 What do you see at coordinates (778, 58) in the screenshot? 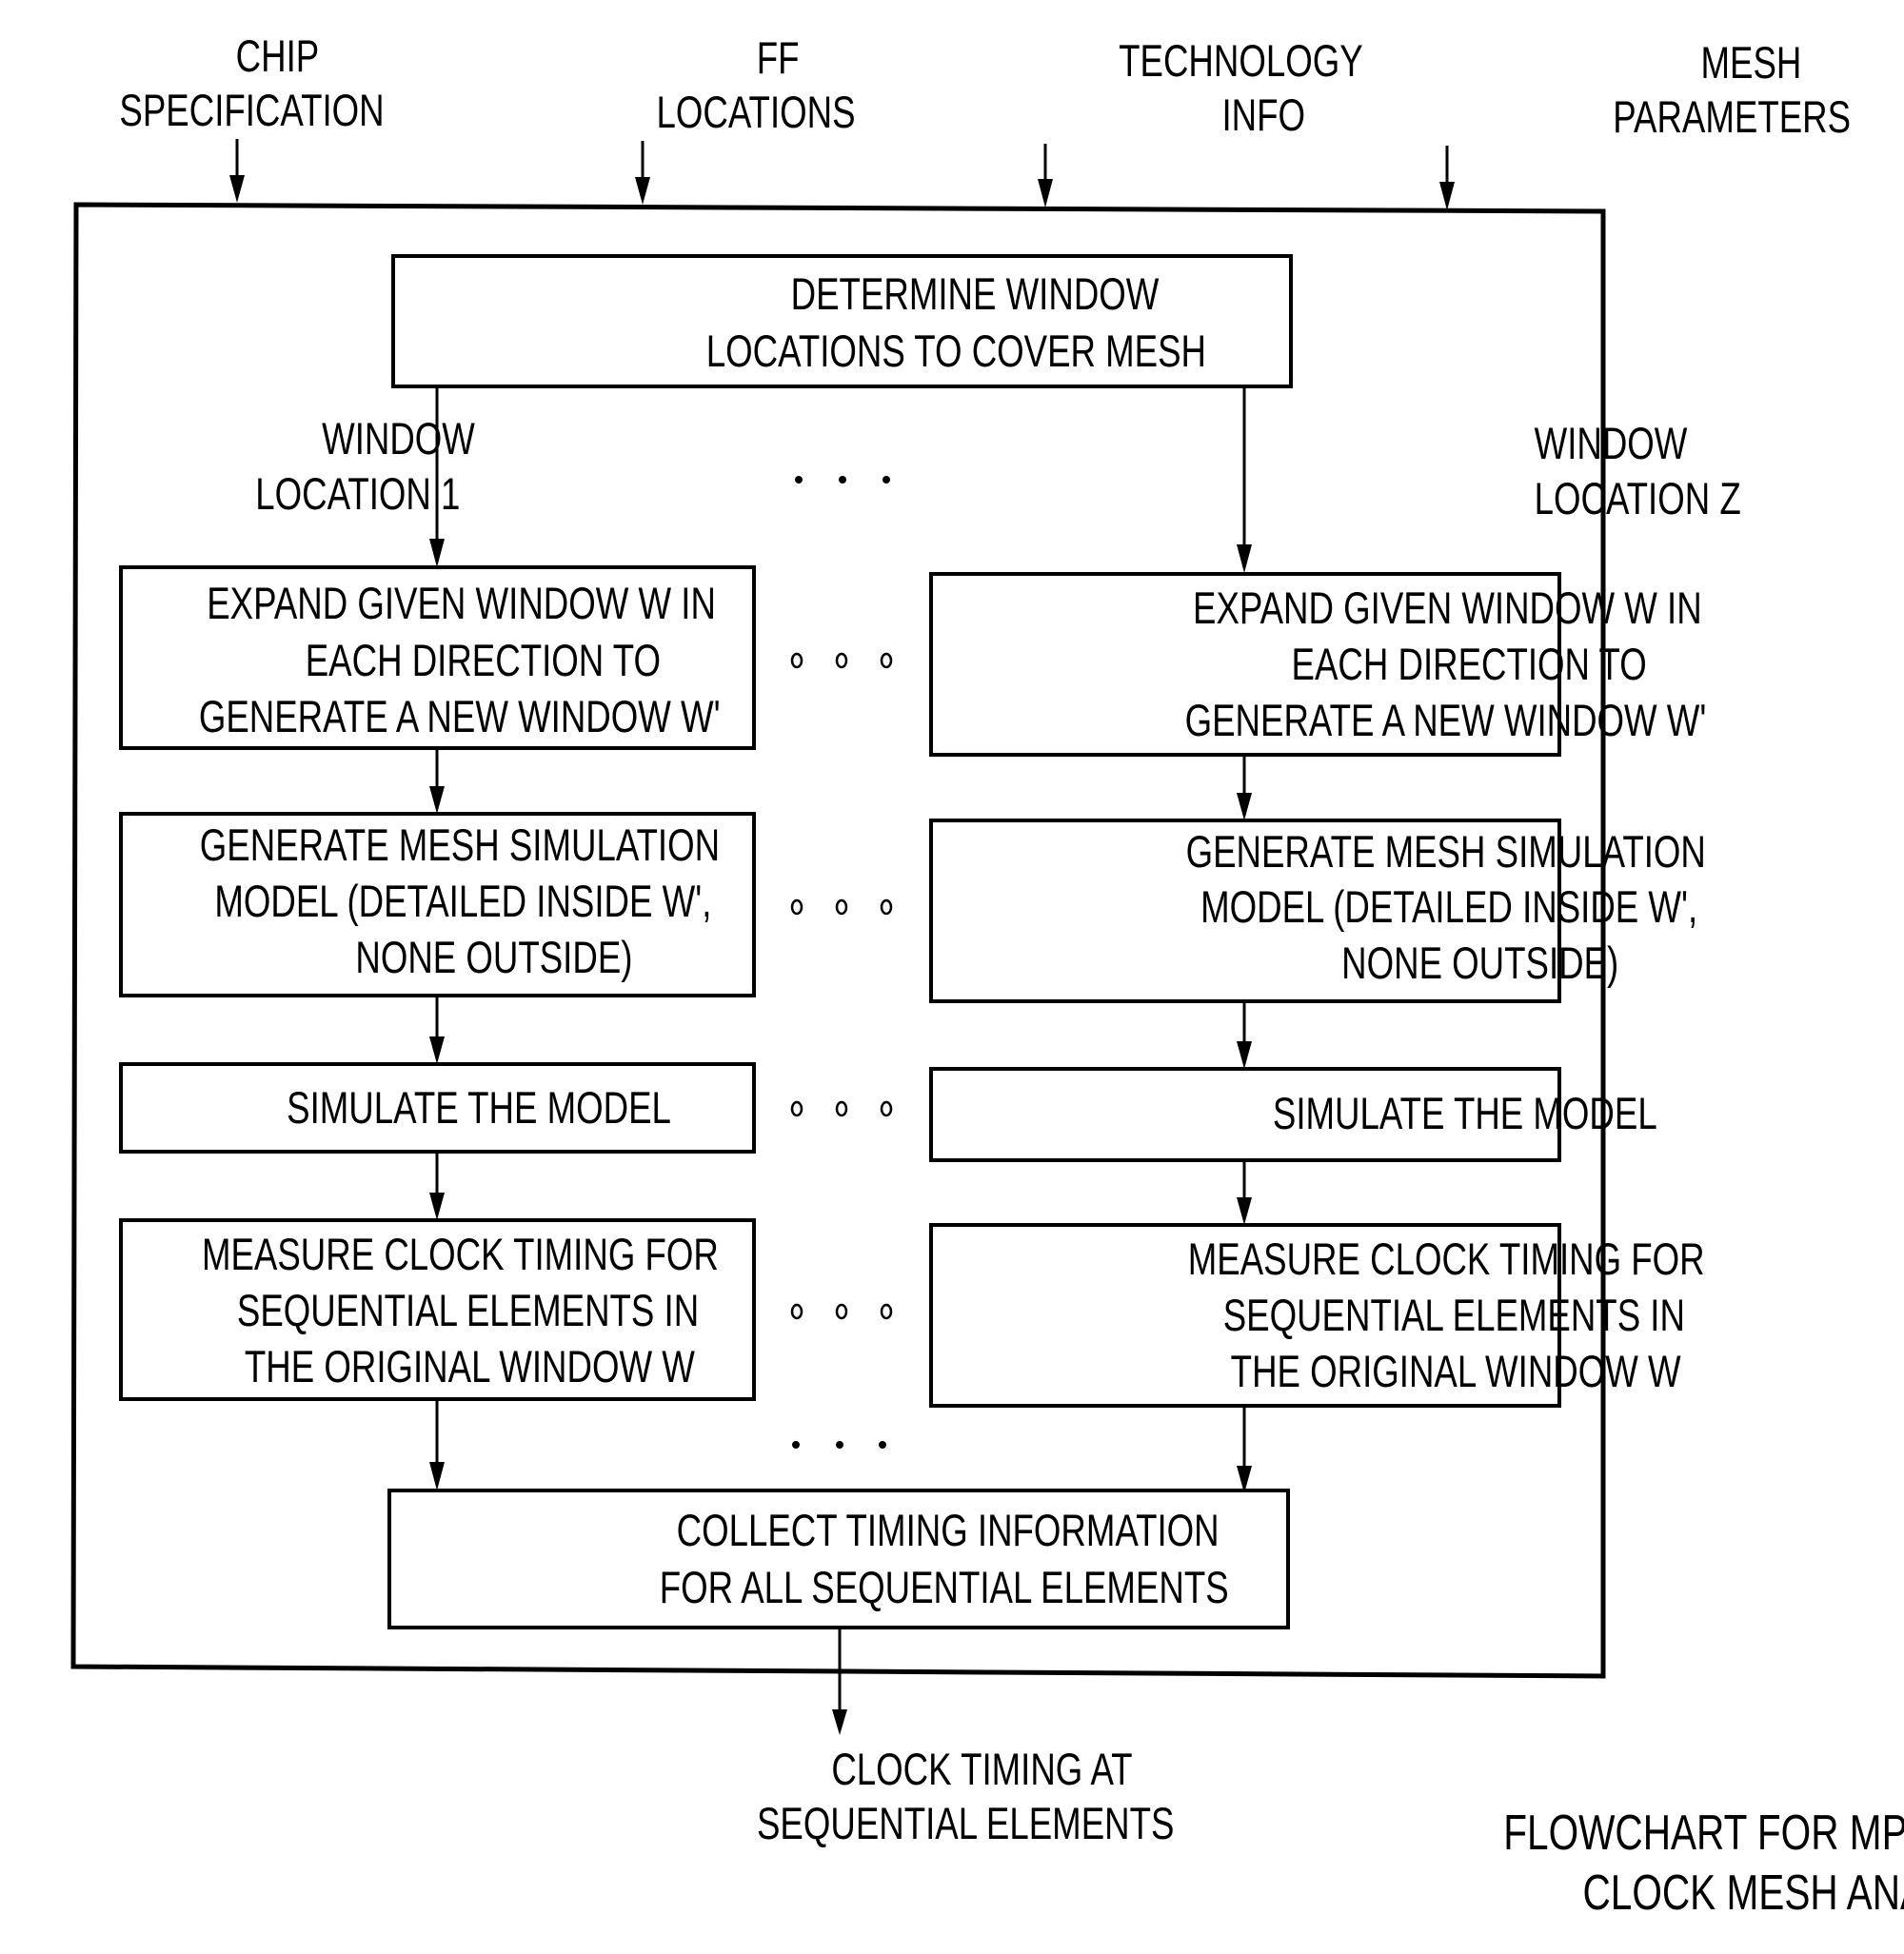
I see `input-label-line: FF` at bounding box center [778, 58].